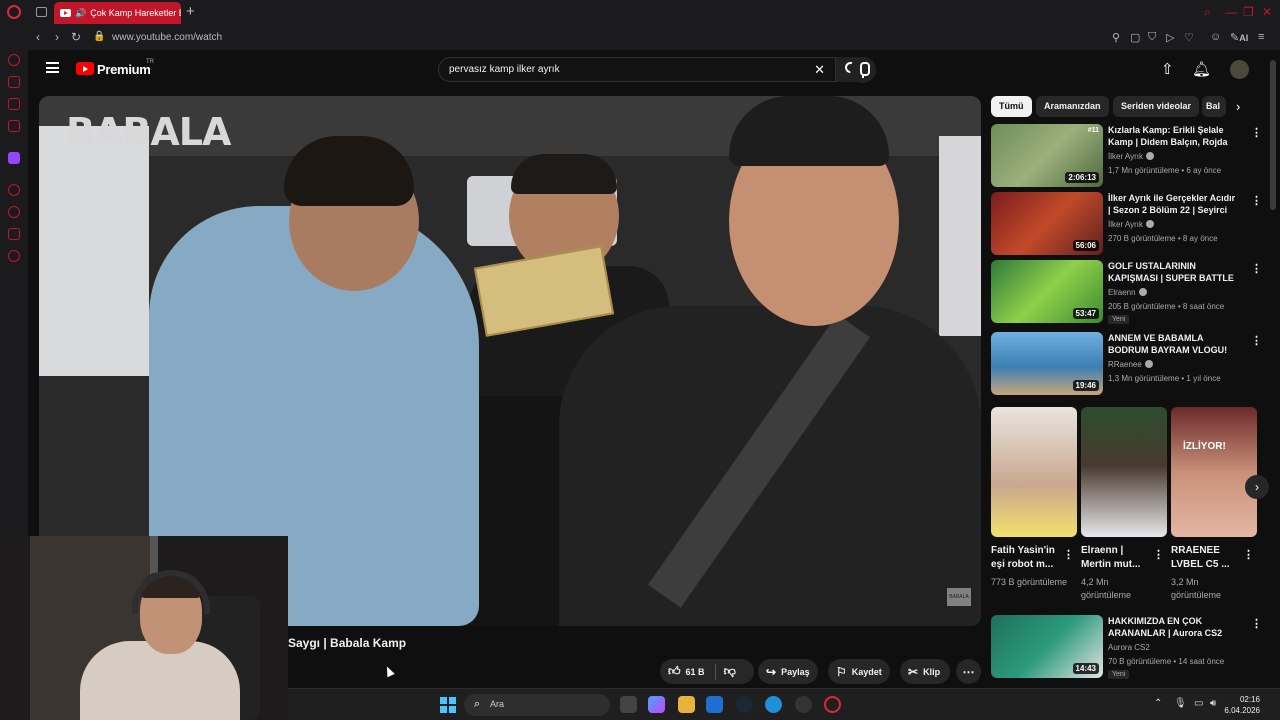 The height and width of the screenshot is (720, 1280). What do you see at coordinates (1273, 135) in the screenshot?
I see `page-scrollbar` at bounding box center [1273, 135].